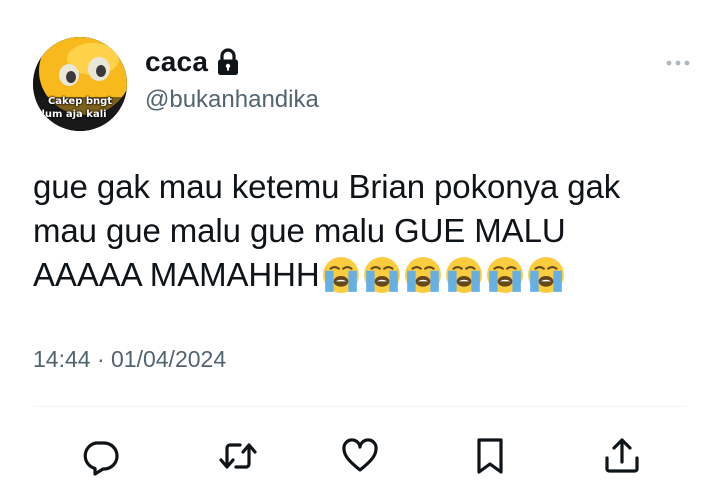  I want to click on retweet-button, so click(238, 456).